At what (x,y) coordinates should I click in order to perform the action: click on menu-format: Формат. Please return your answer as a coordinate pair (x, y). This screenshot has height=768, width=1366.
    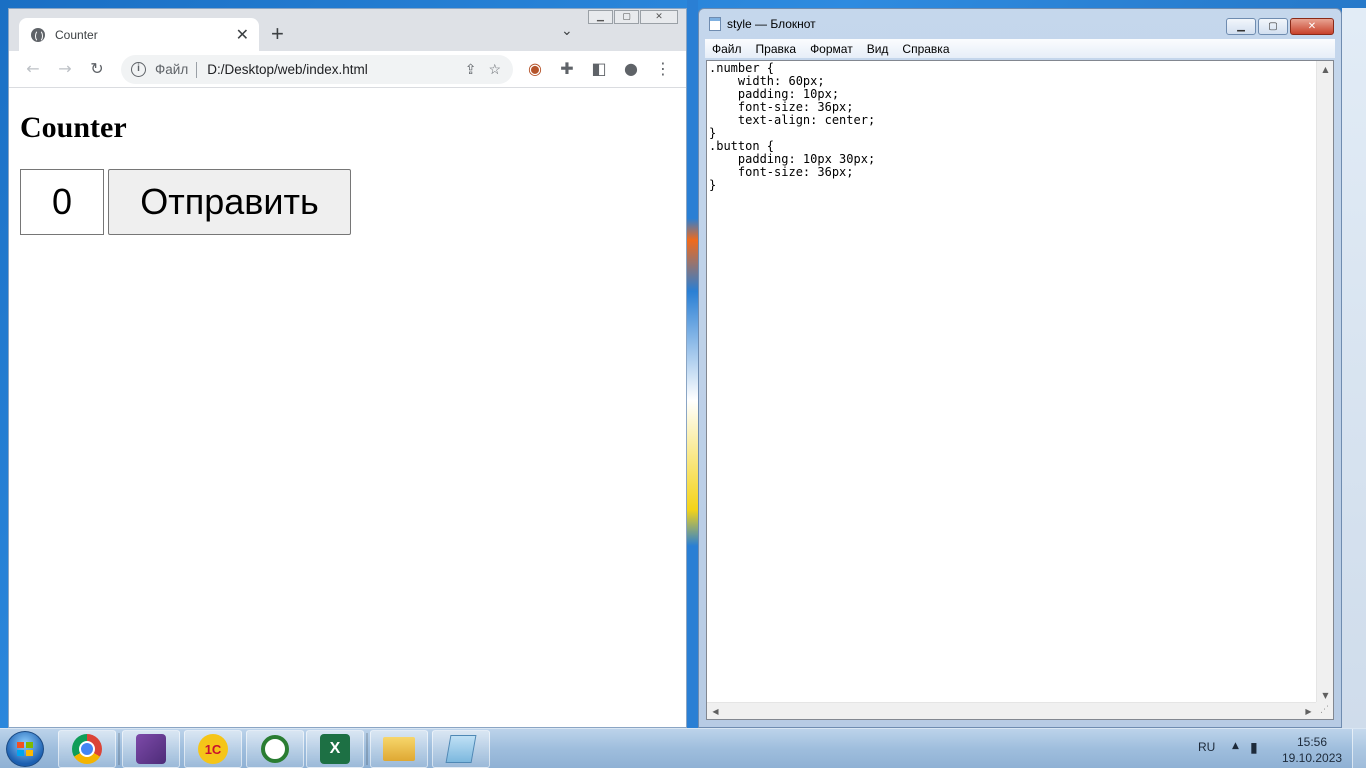
    Looking at the image, I should click on (831, 49).